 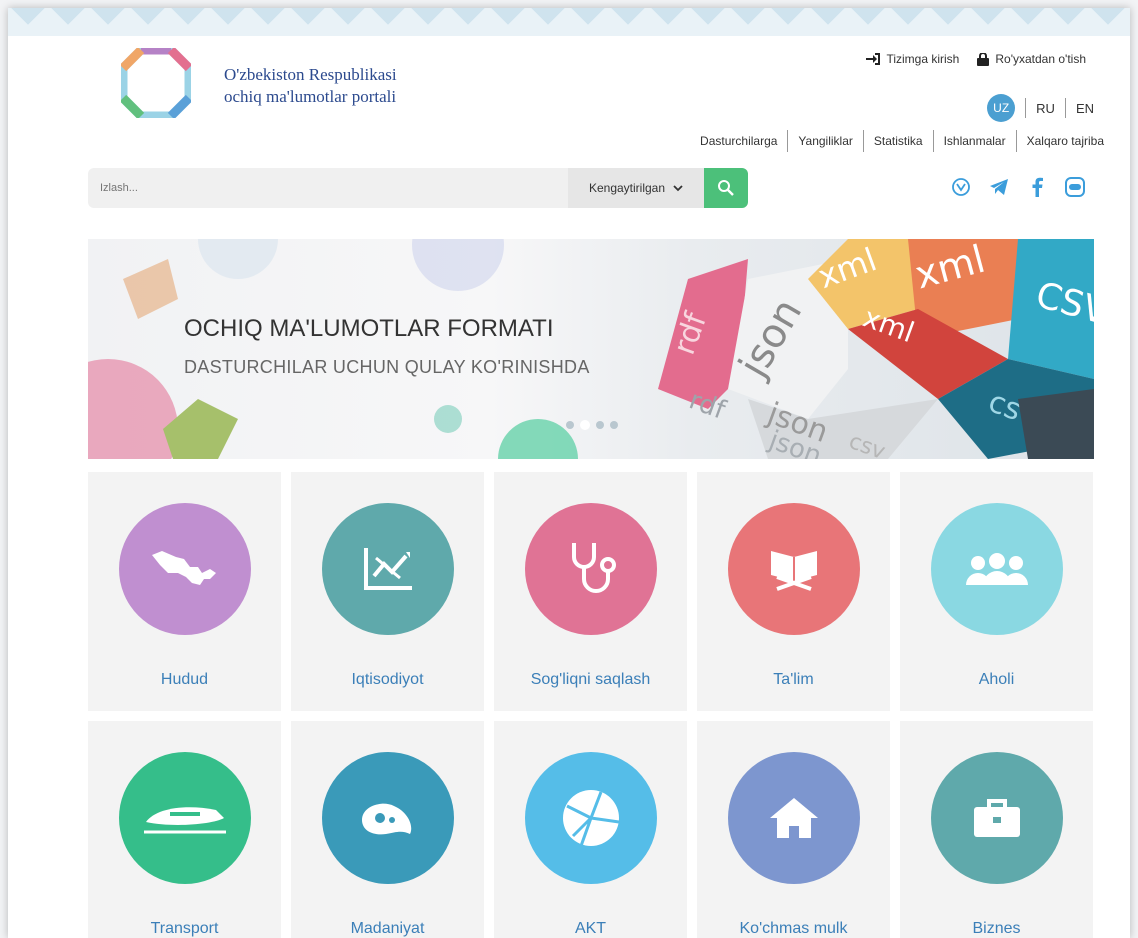 I want to click on category-aholi: Aholi, so click(x=996, y=591).